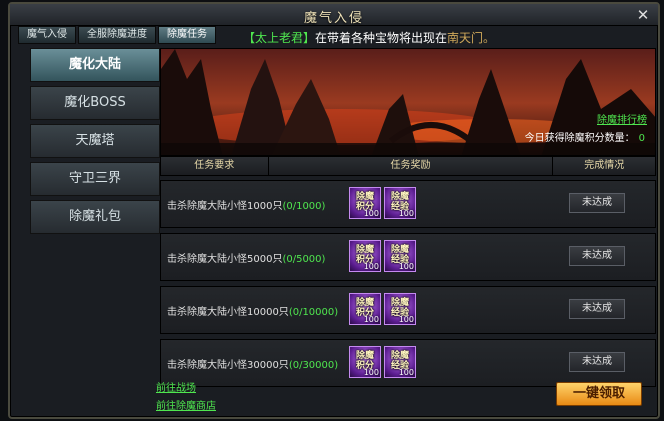 This screenshot has height=421, width=664. Describe the element at coordinates (186, 404) in the screenshot. I see `goto-shop-link: 前往除魔商店` at that location.